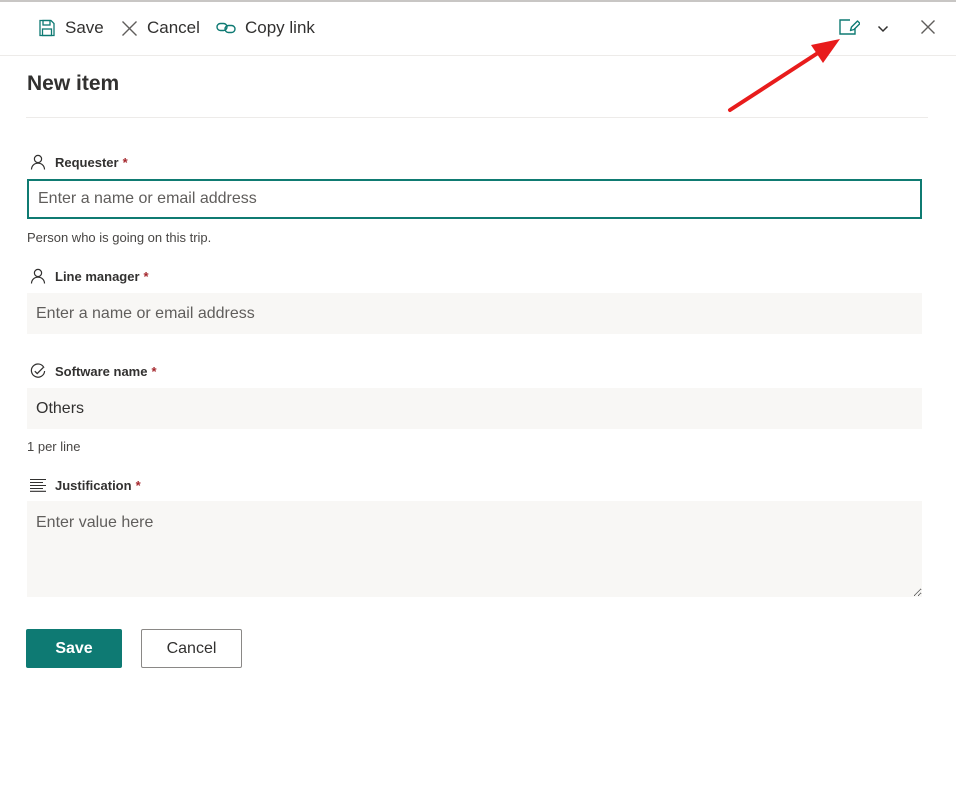 This screenshot has height=807, width=956. Describe the element at coordinates (474, 199) in the screenshot. I see `requester-input` at that location.